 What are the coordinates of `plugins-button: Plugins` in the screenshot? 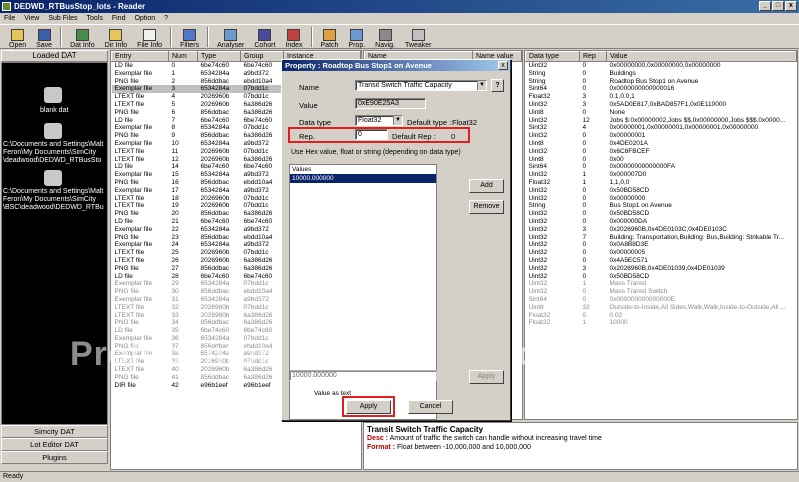 It's located at (54, 457).